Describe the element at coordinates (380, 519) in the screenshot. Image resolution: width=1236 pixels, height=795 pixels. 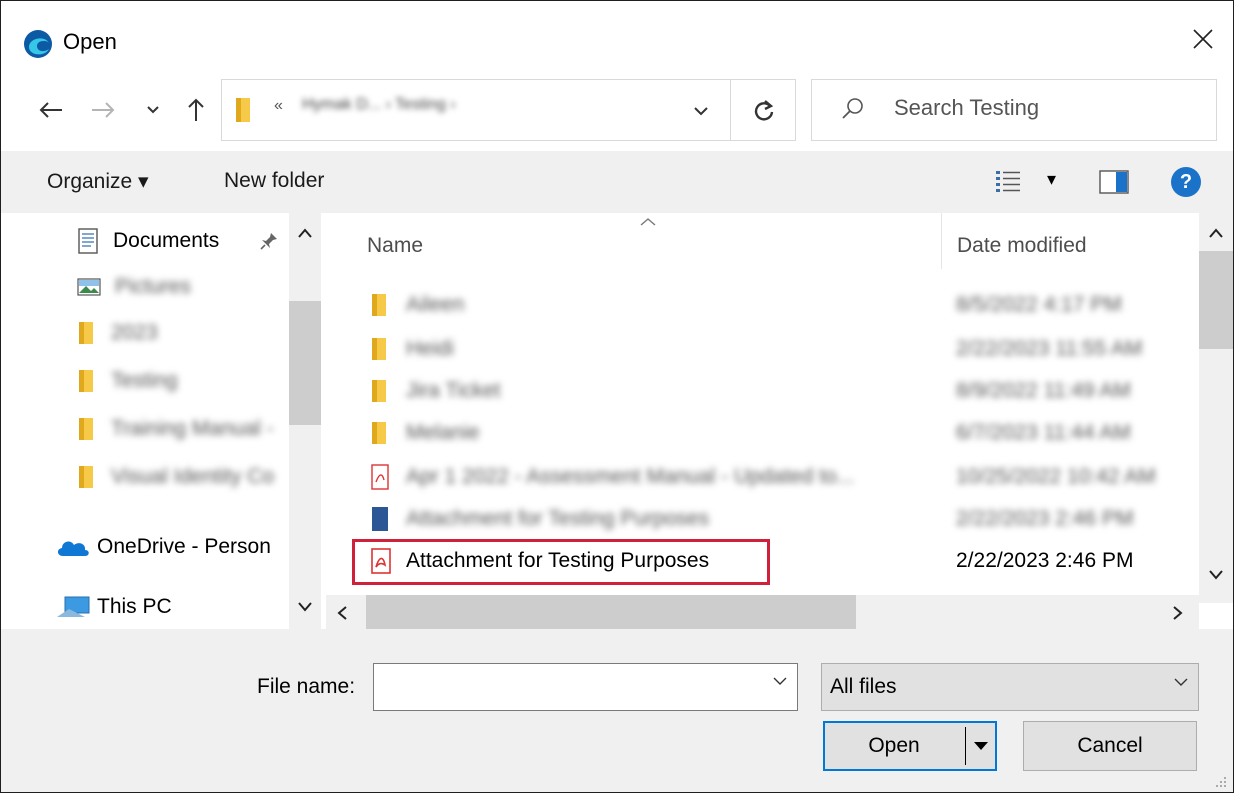
I see `word-file-icon` at that location.